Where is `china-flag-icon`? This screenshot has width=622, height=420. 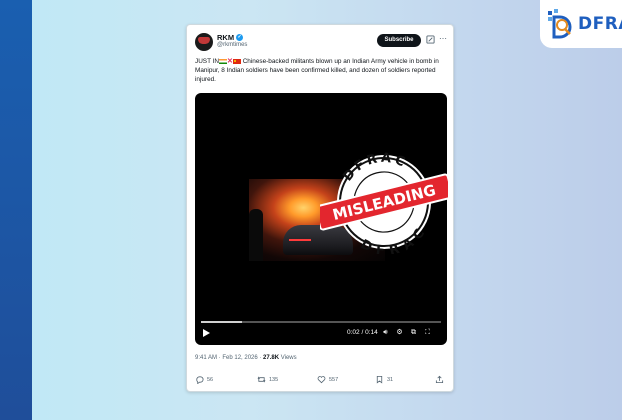 china-flag-icon is located at coordinates (236, 61).